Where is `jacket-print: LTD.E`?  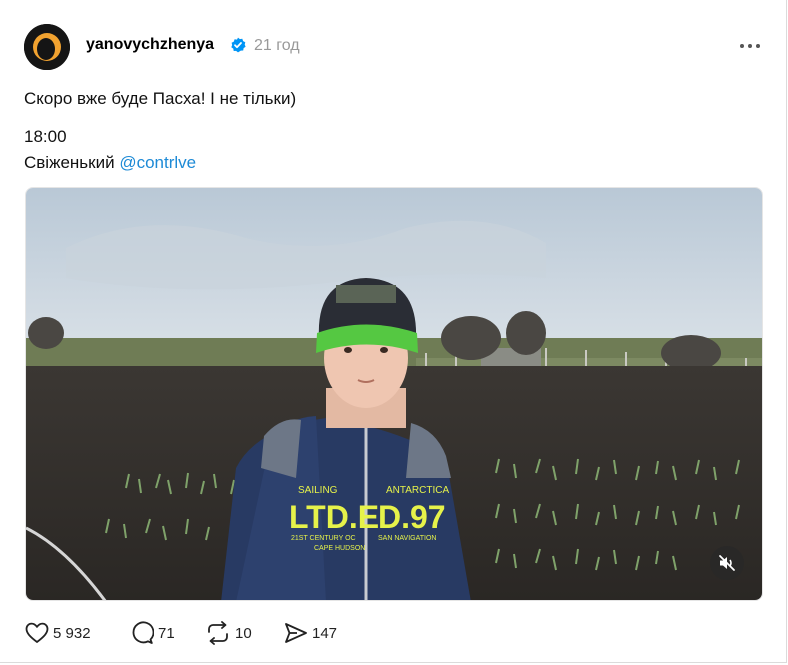
jacket-print: LTD.E is located at coordinates (334, 517).